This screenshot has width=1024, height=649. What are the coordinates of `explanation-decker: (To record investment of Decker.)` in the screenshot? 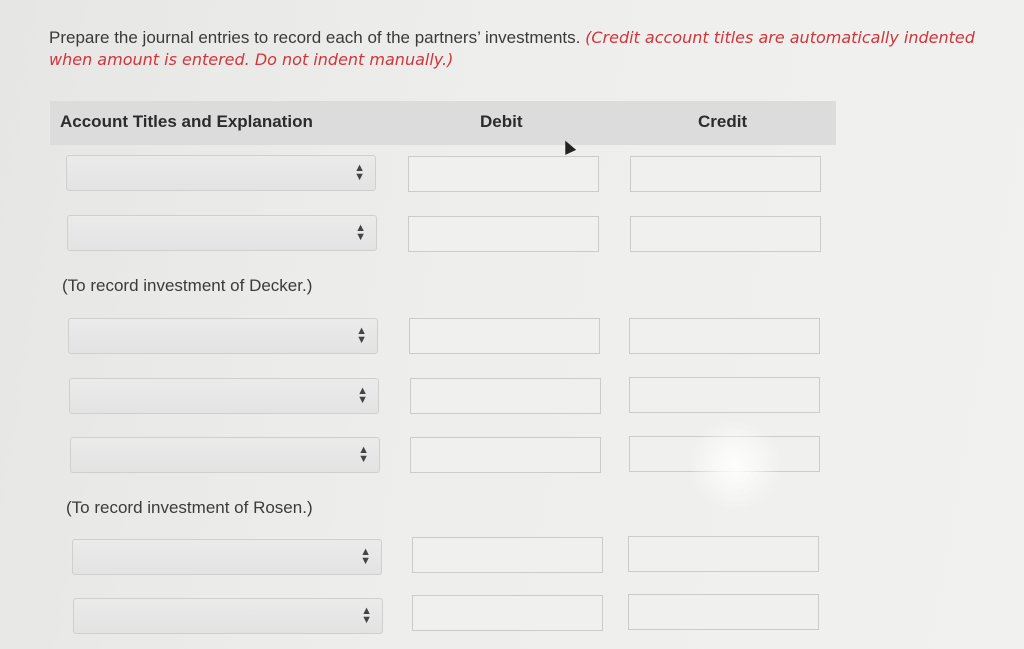 It's located at (187, 285).